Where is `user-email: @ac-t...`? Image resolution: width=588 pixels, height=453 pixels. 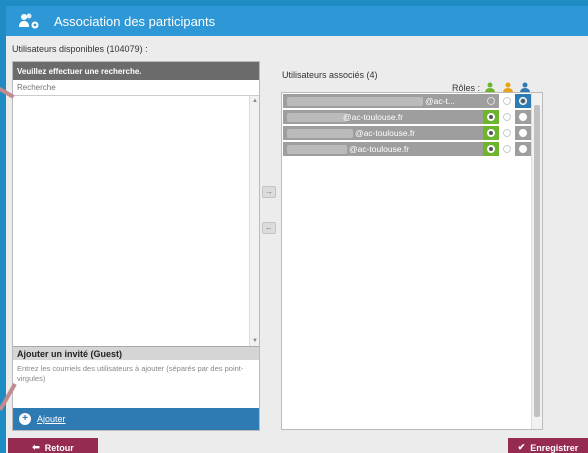
user-email: @ac-t... is located at coordinates (440, 101).